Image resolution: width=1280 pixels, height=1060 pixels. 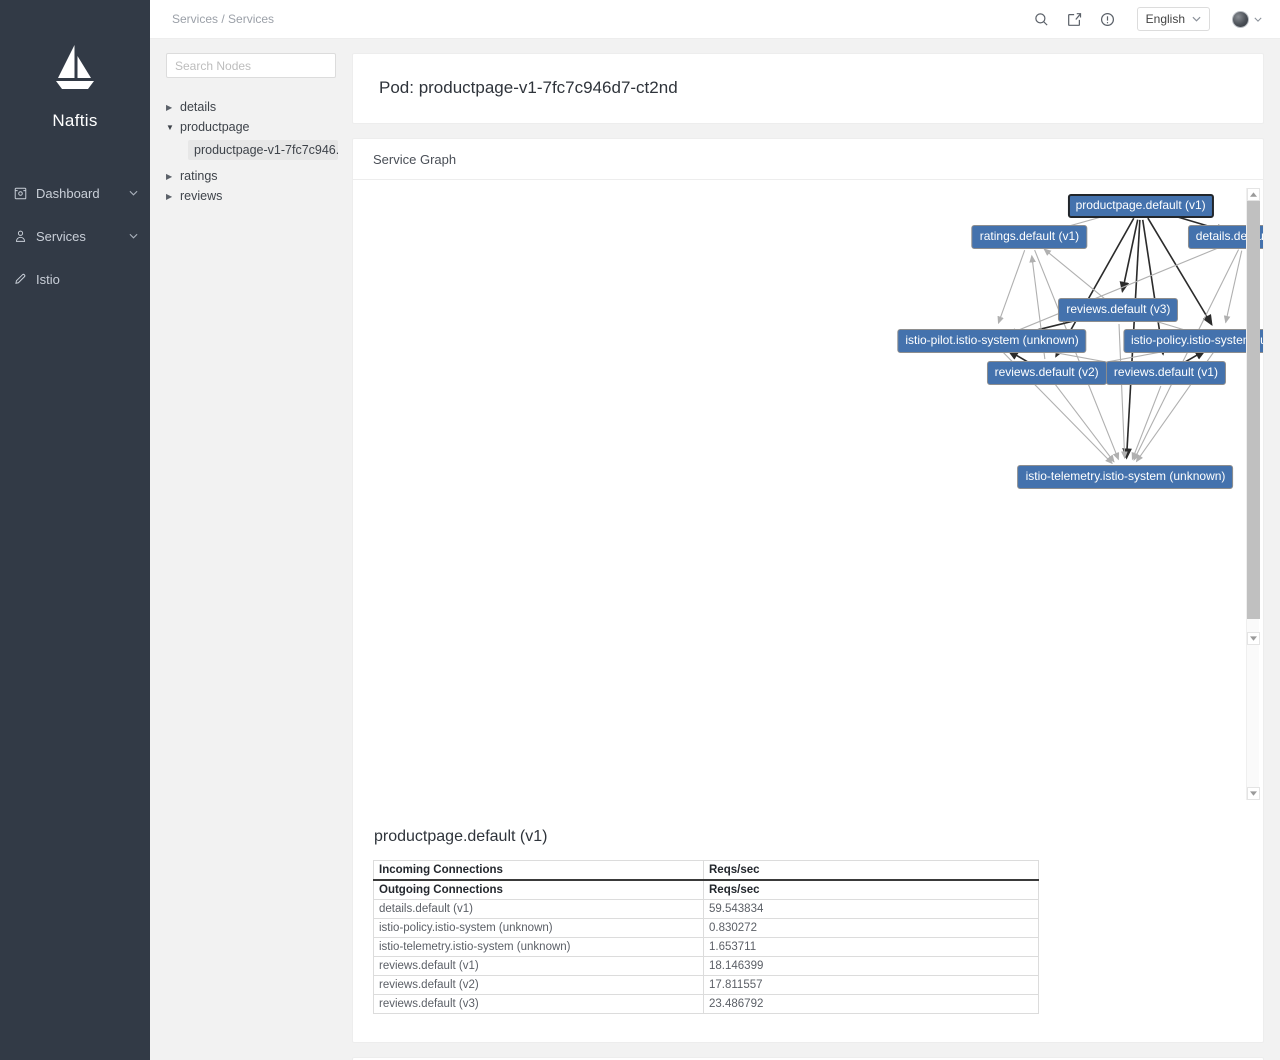 I want to click on brand: Naftis, so click(x=75, y=65).